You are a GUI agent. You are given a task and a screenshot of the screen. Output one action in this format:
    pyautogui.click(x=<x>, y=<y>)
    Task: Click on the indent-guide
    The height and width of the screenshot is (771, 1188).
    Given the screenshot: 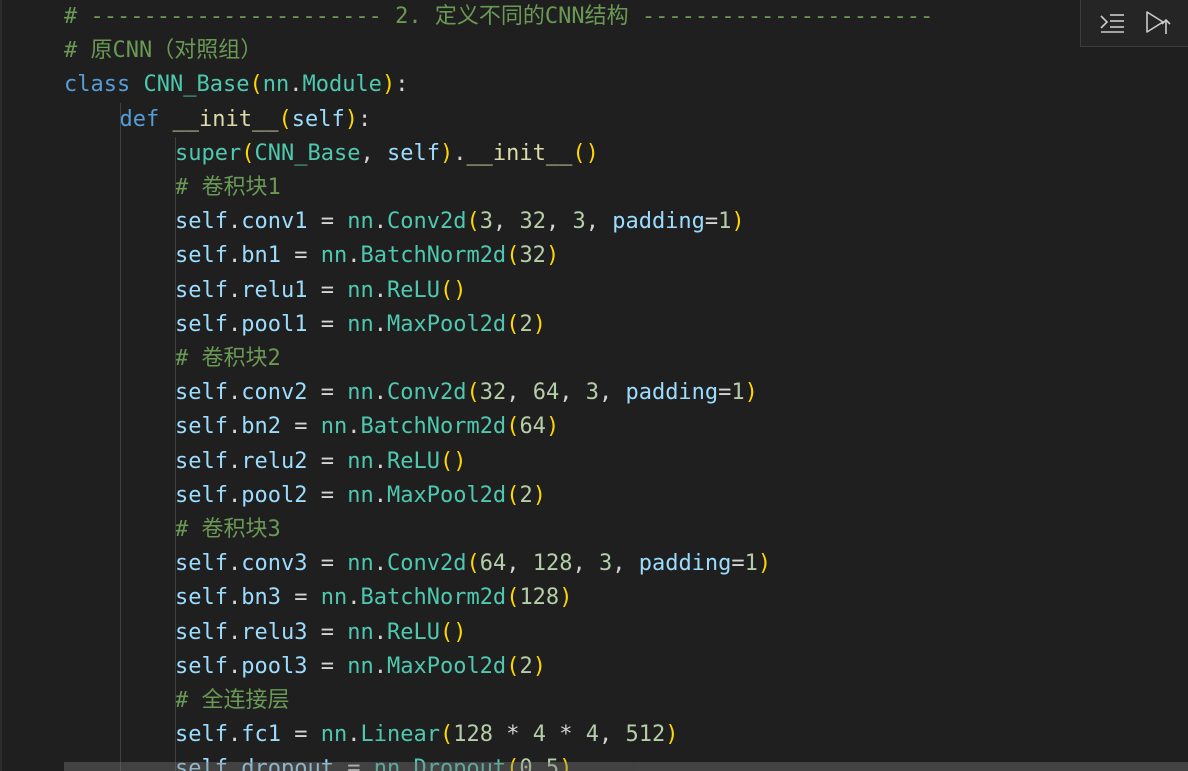 What is the action you would take?
    pyautogui.click(x=120, y=436)
    